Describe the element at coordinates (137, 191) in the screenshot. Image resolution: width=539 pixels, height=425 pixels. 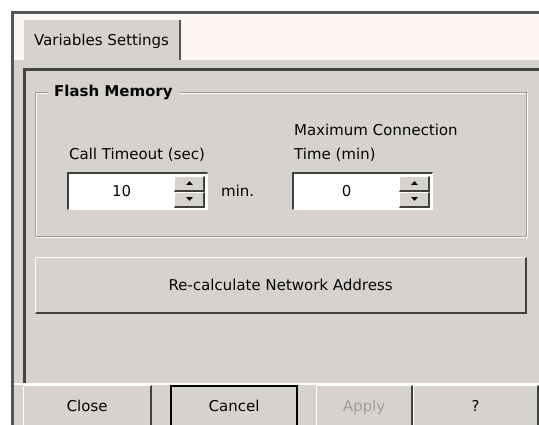
I see `spin-field: 10` at that location.